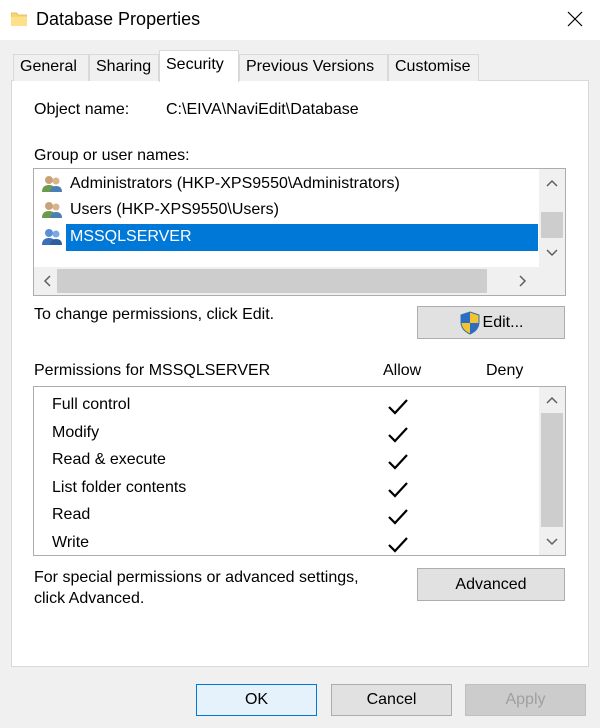 This screenshot has height=728, width=600. What do you see at coordinates (505, 370) in the screenshot?
I see `deny-header: Deny` at bounding box center [505, 370].